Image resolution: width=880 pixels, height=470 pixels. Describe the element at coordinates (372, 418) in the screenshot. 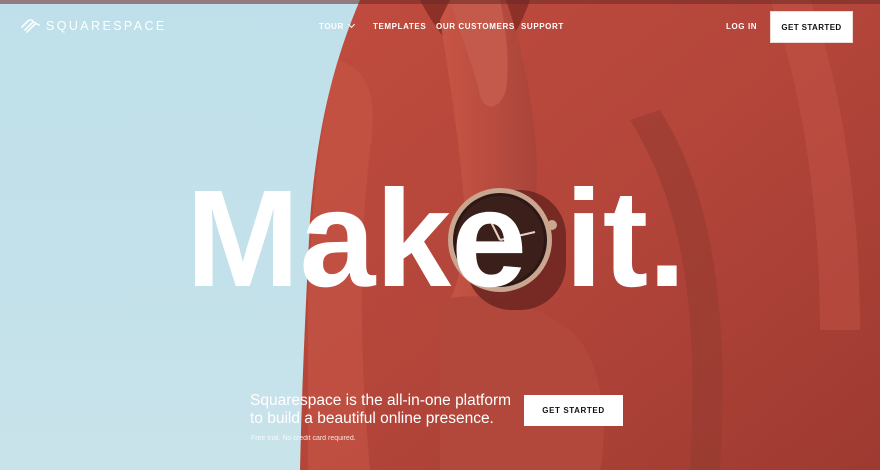

I see `hero-description-line-2: to build a beautiful online presence.` at that location.